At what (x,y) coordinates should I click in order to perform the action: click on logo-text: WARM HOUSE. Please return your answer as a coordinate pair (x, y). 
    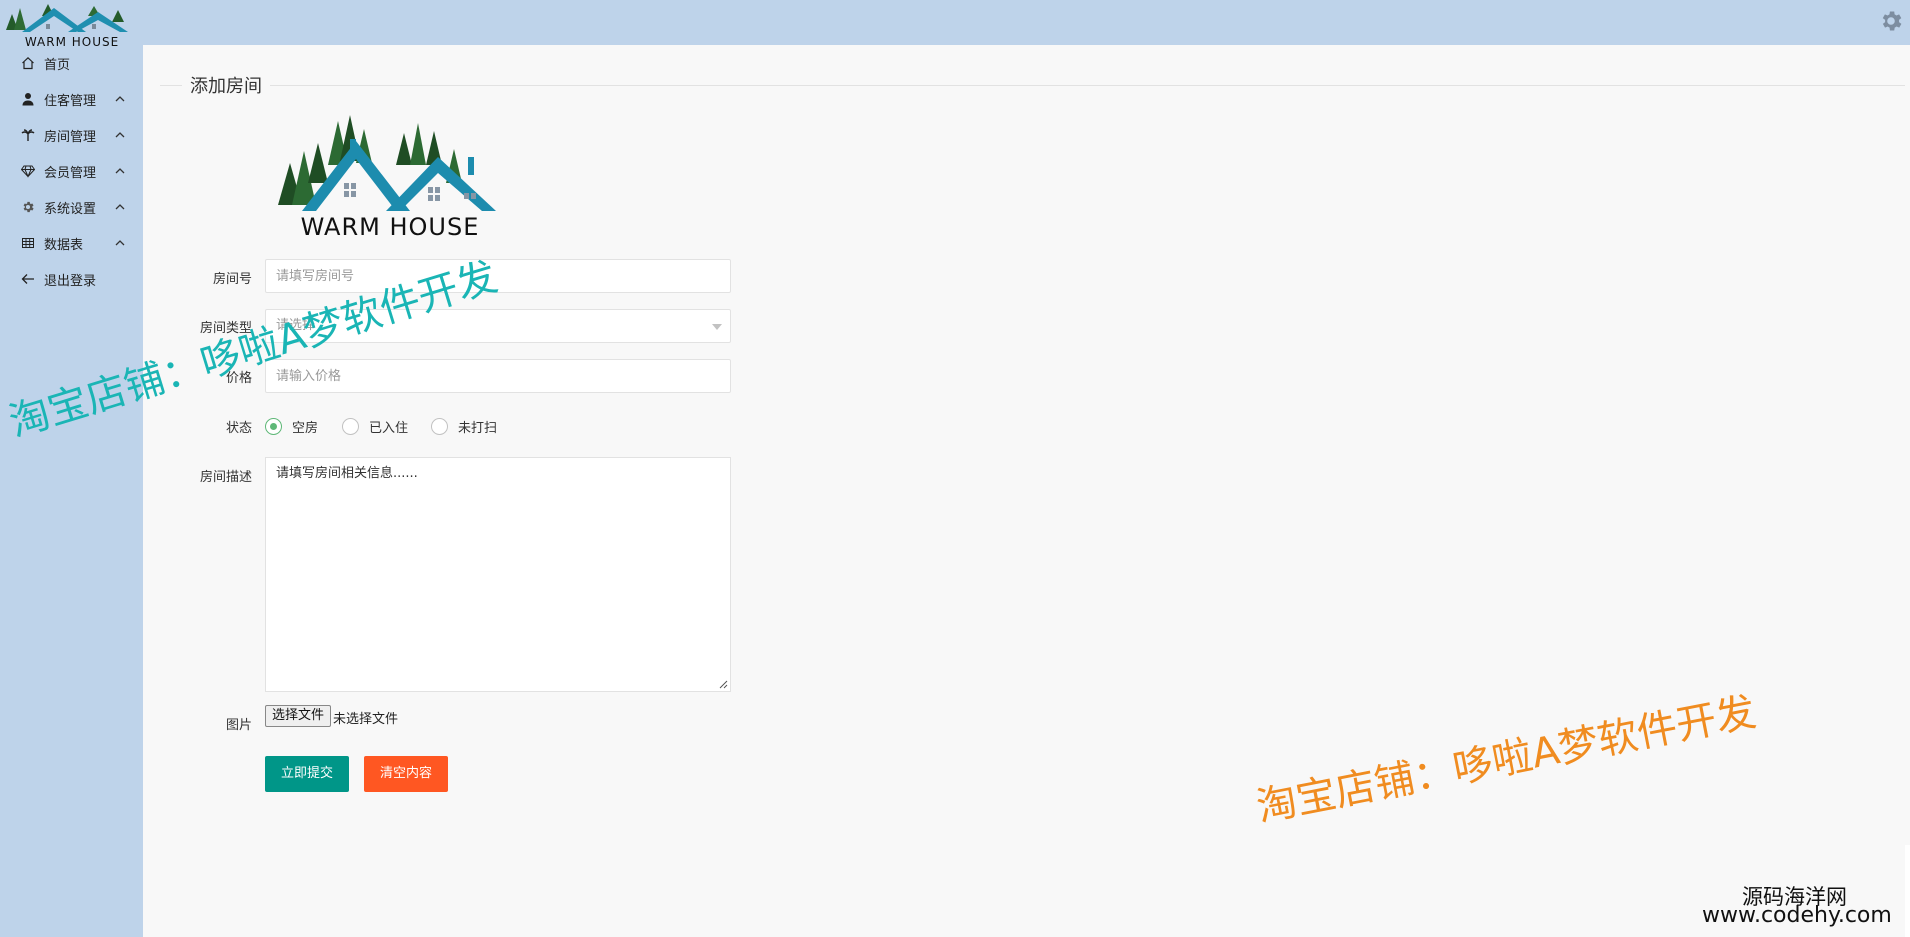
    Looking at the image, I should click on (390, 227).